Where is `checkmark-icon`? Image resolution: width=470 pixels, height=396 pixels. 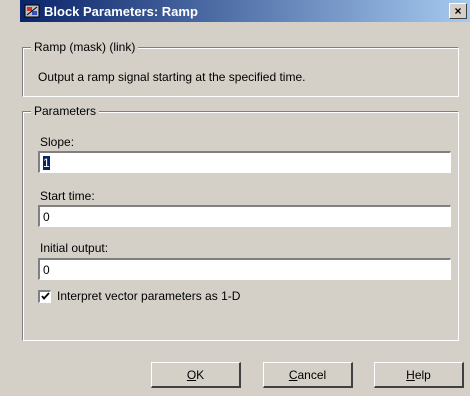
checkmark-icon is located at coordinates (45, 296).